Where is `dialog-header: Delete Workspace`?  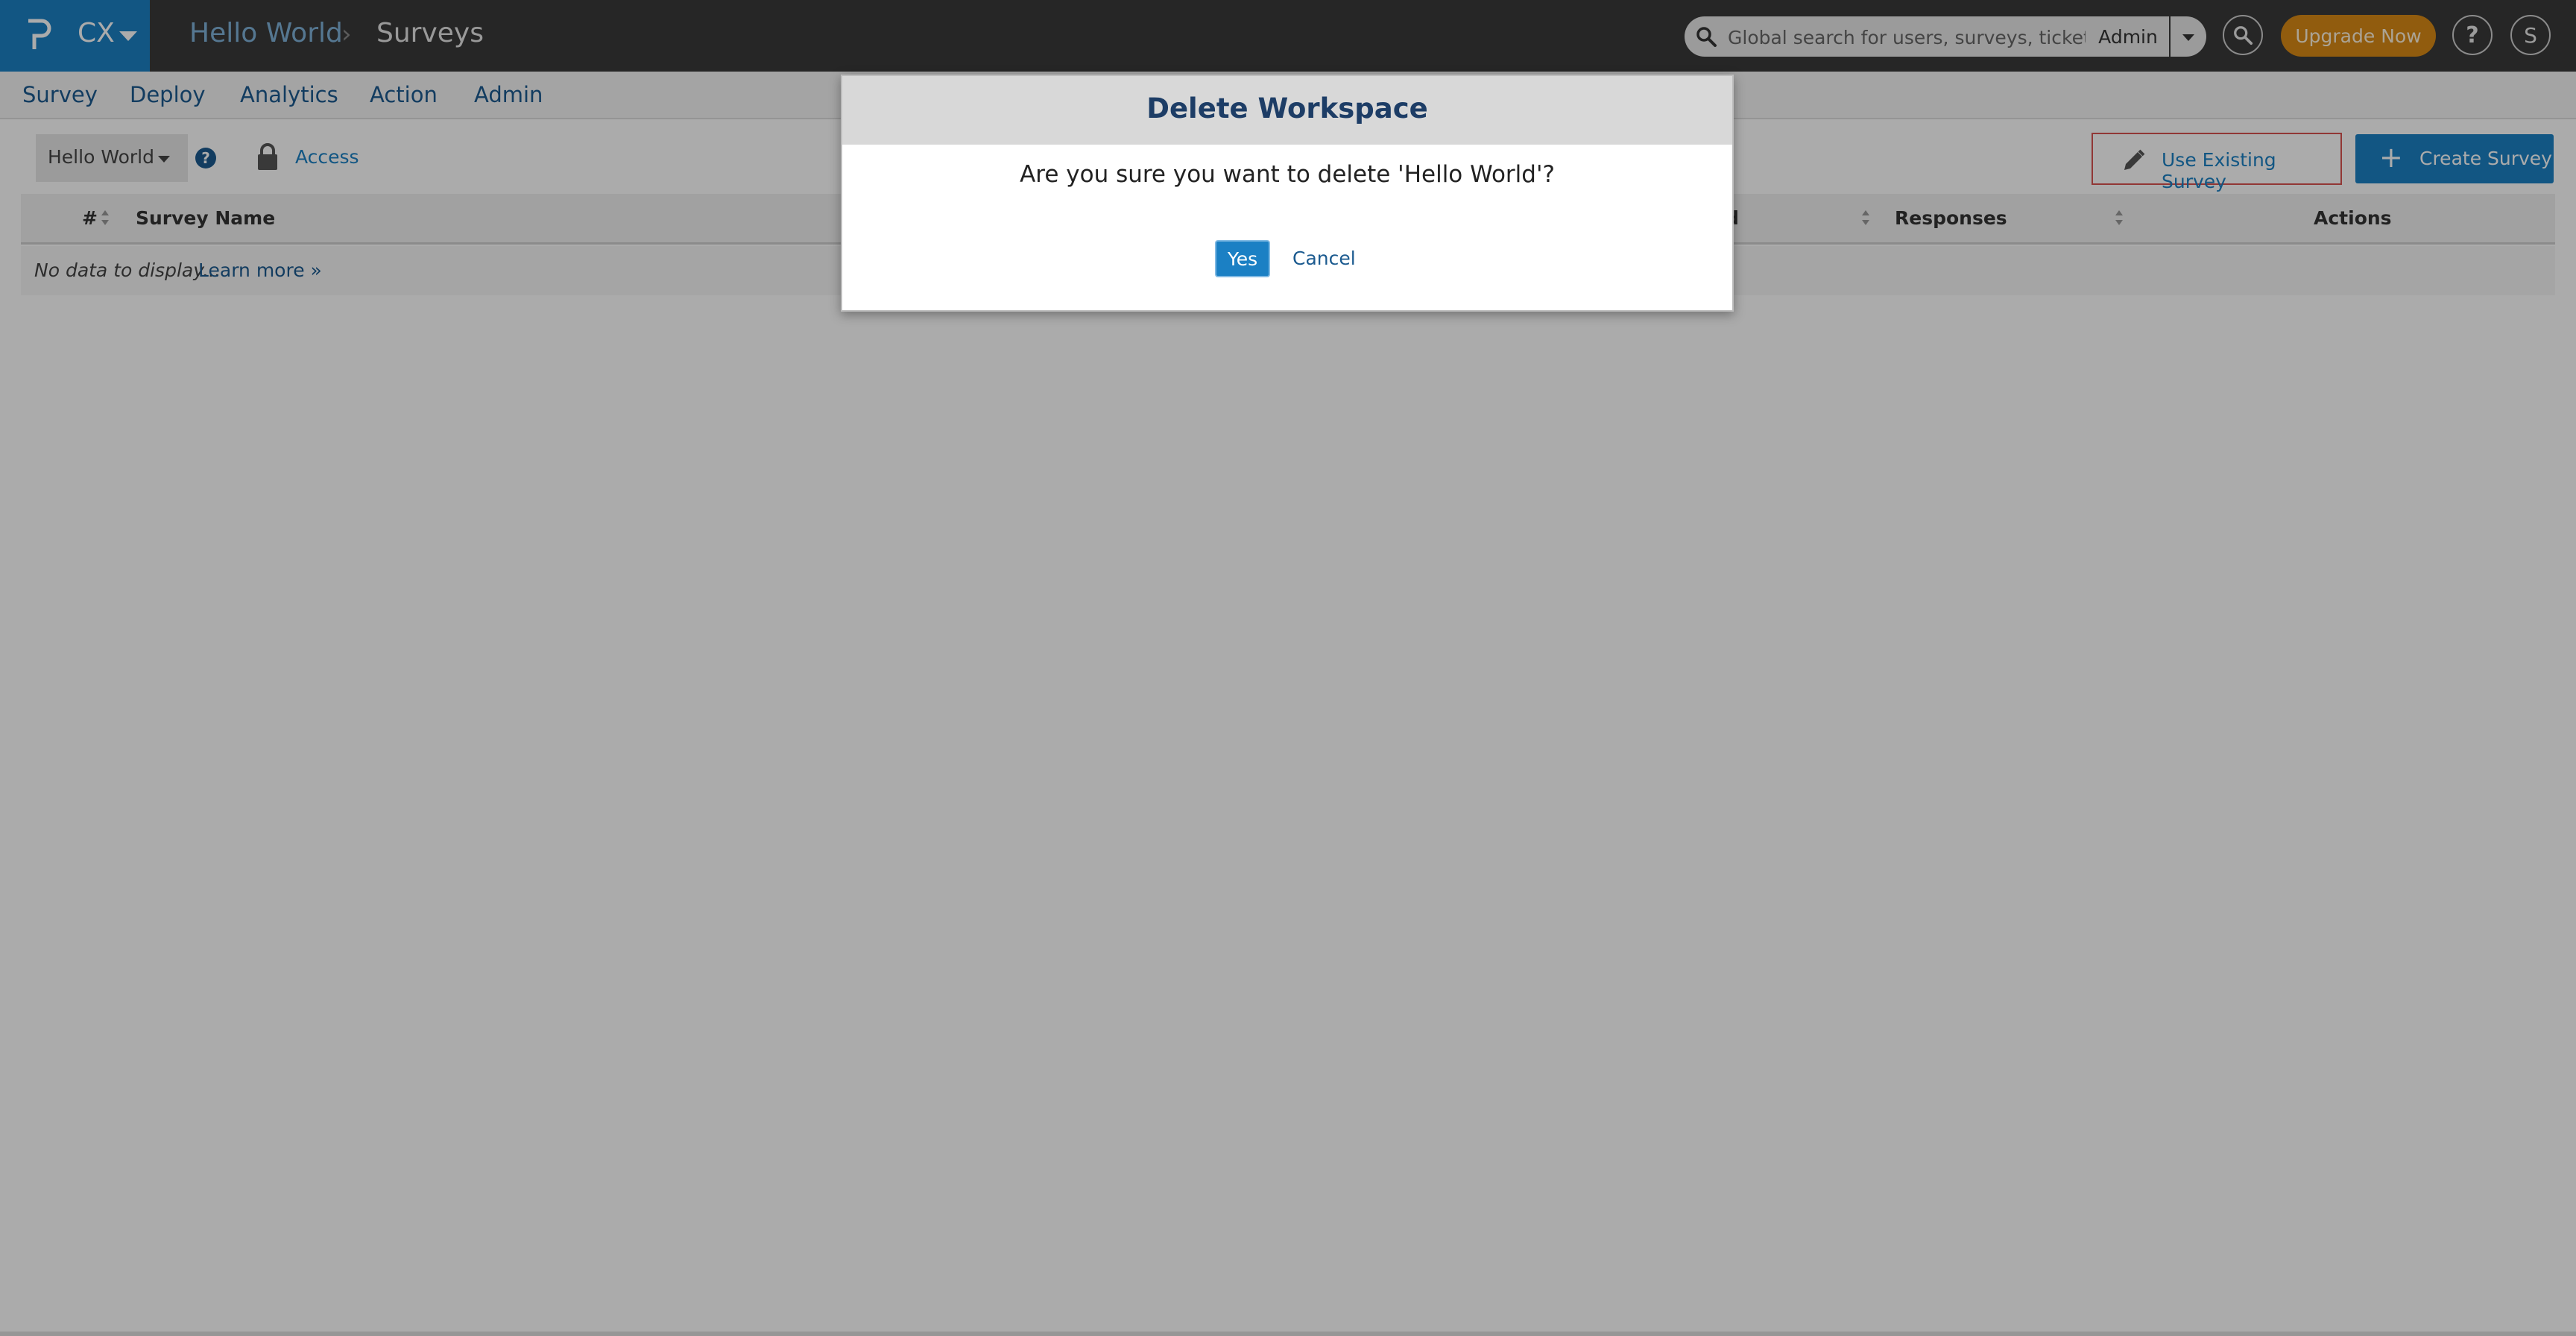 dialog-header: Delete Workspace is located at coordinates (1287, 110).